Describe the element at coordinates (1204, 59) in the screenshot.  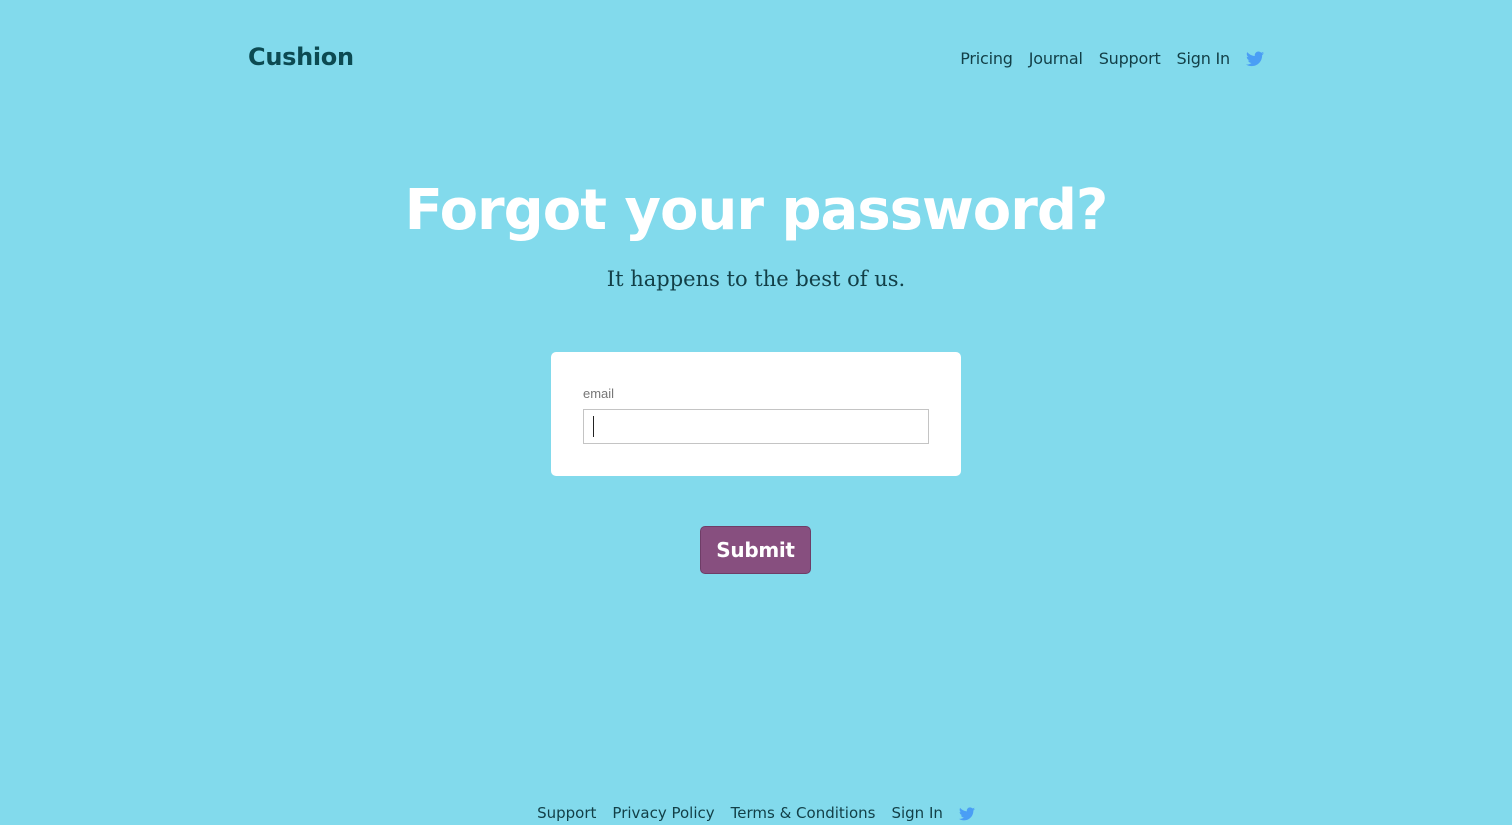
I see `nav-item-sign-in: Sign In` at that location.